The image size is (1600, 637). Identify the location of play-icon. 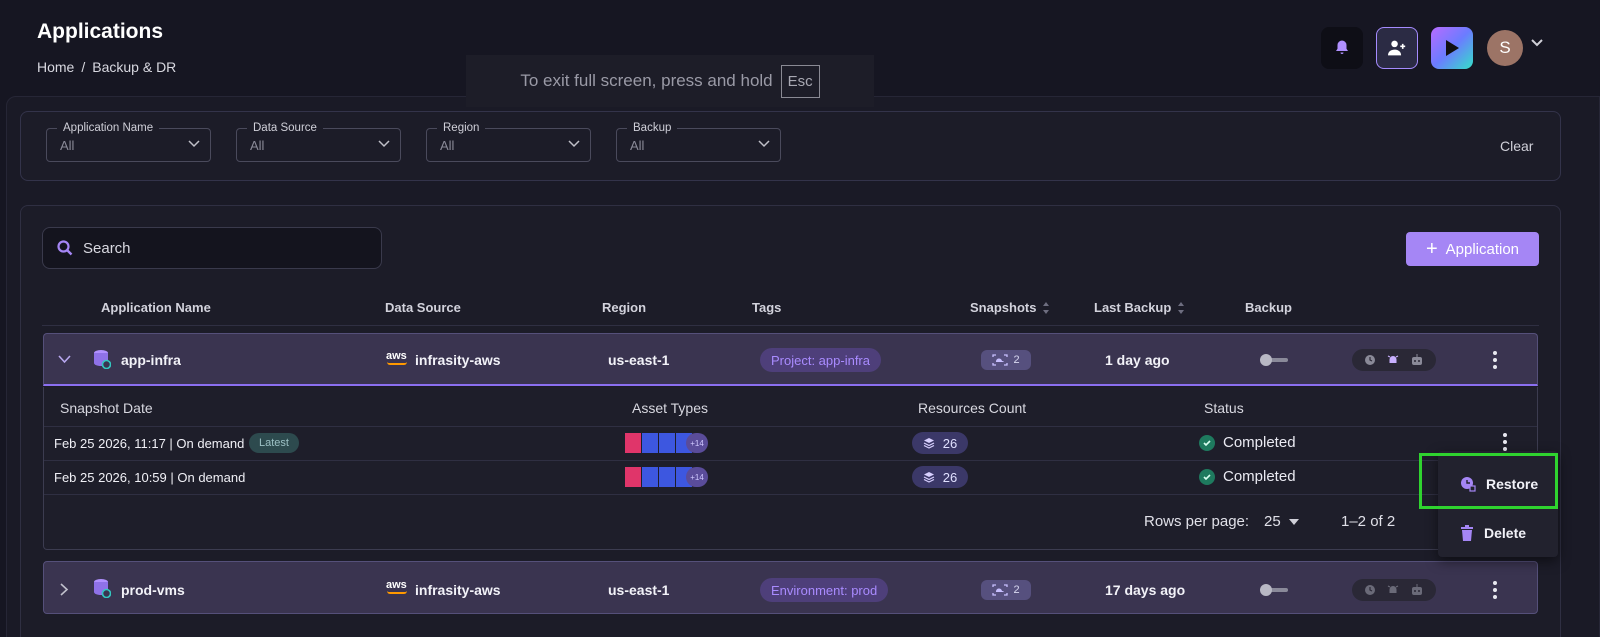
(1452, 48).